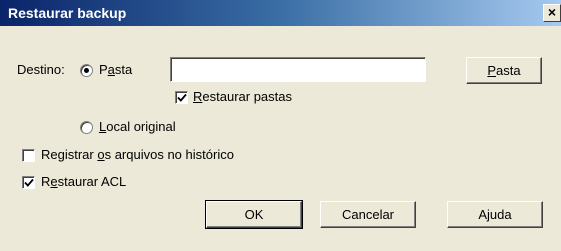  What do you see at coordinates (495, 214) in the screenshot?
I see `help-button: Ajuda` at bounding box center [495, 214].